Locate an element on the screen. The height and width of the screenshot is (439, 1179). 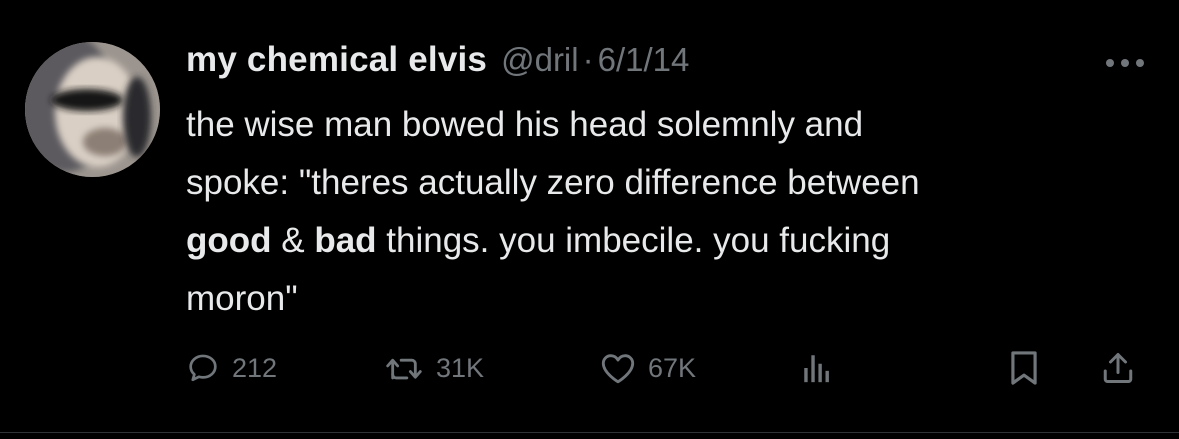
views-button is located at coordinates (817, 368).